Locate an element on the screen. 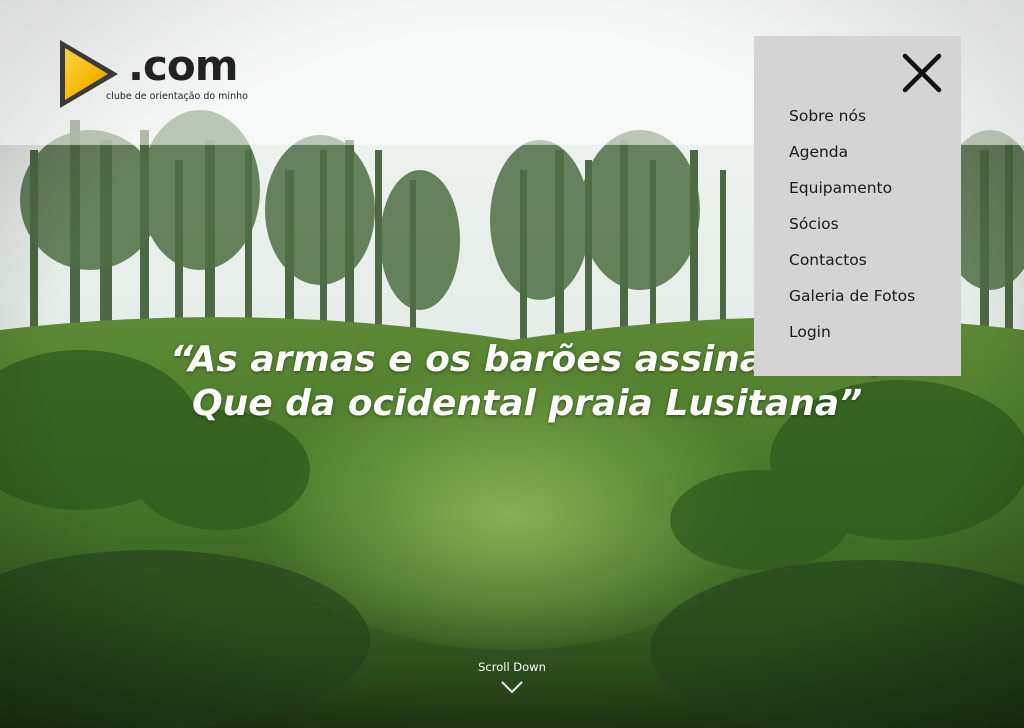  close-menu-button is located at coordinates (922, 73).